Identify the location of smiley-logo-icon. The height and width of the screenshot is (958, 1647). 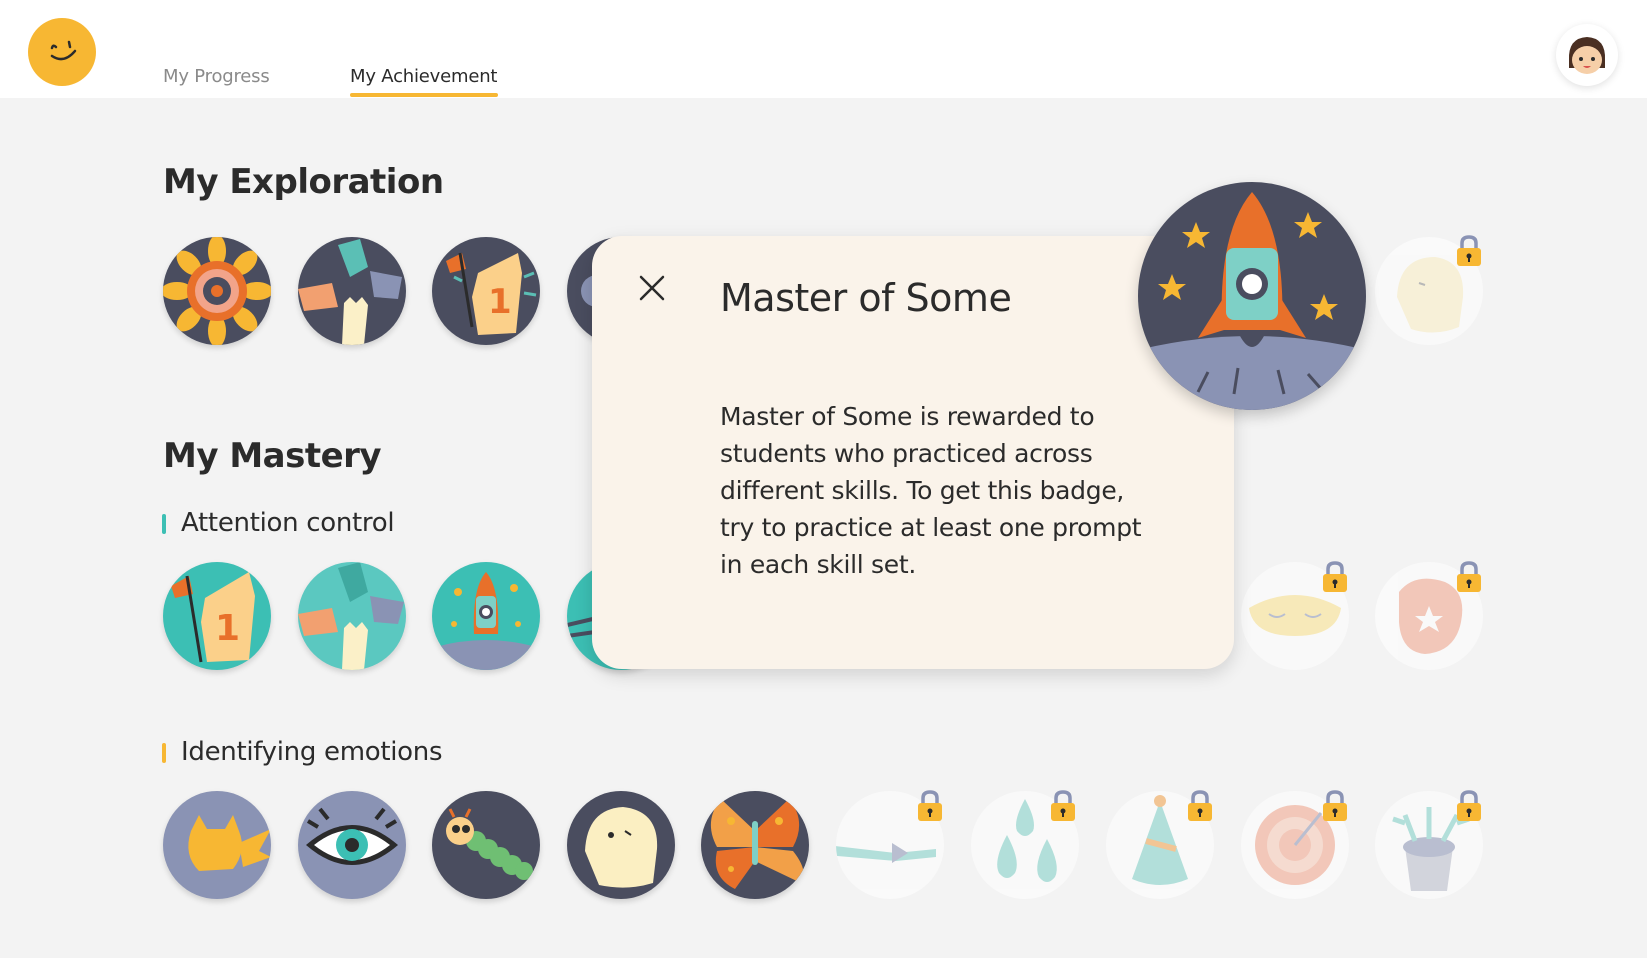
(62, 52).